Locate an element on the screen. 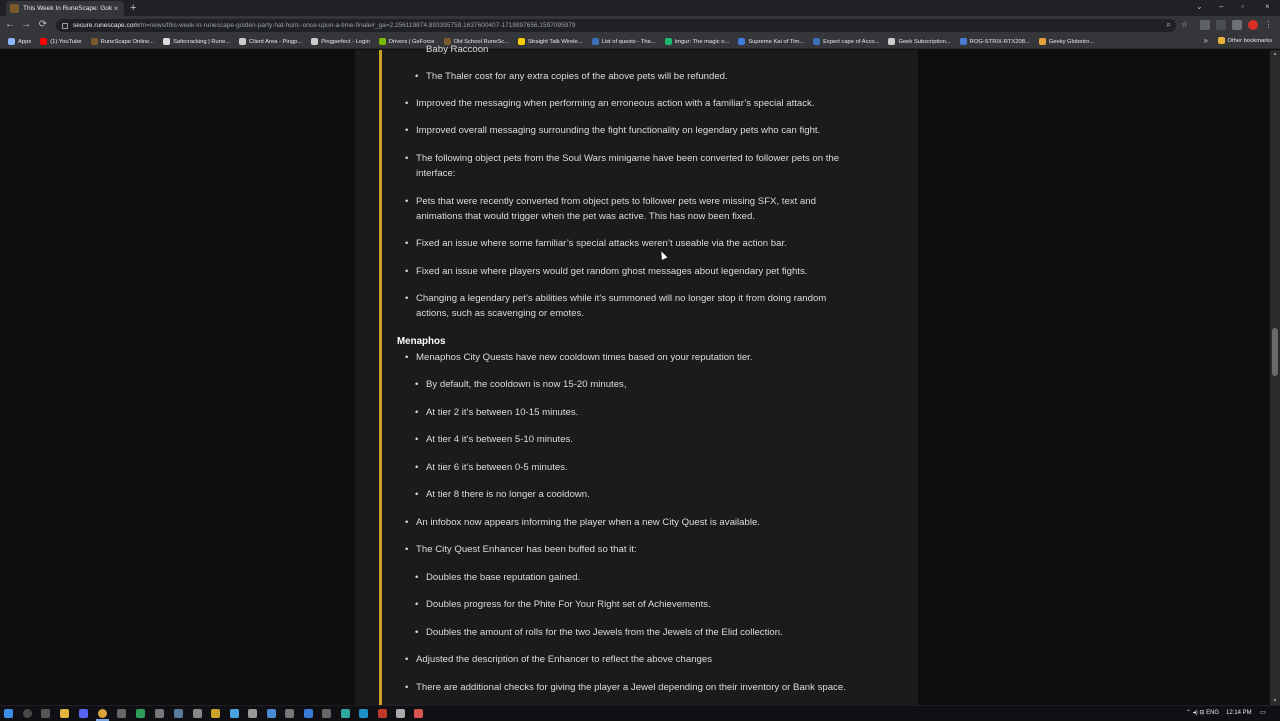 The height and width of the screenshot is (721, 1280). tab-close-icon: × is located at coordinates (116, 8).